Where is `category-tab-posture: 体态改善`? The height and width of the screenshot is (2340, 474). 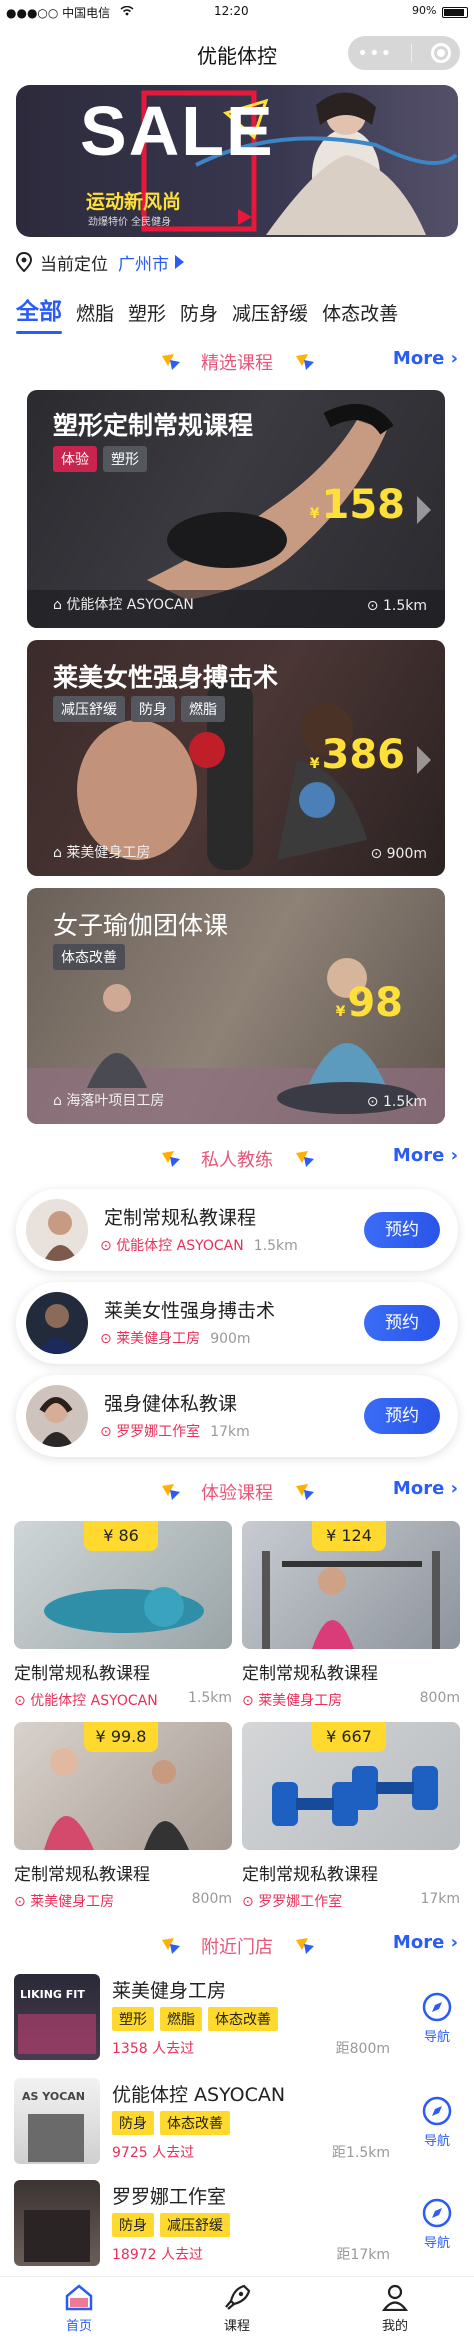 category-tab-posture: 体态改善 is located at coordinates (360, 312).